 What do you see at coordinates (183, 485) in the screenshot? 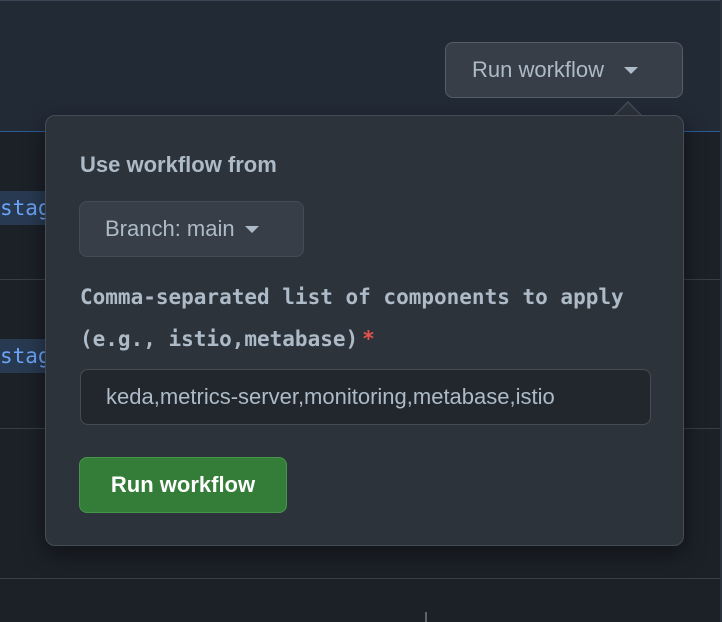
I see `run-workflow-submit-button: Run workflow` at bounding box center [183, 485].